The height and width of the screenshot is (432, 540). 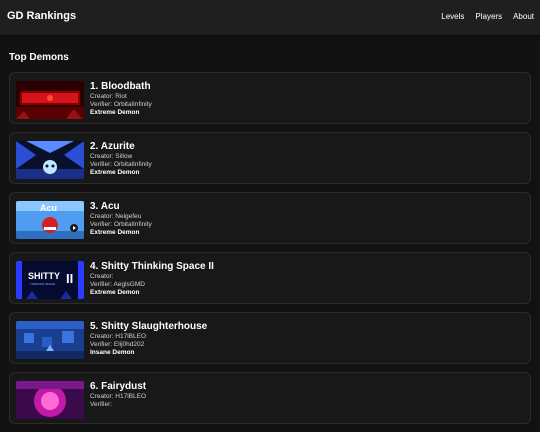 I want to click on level-title: 5. Shitty Slaughterhouse, so click(x=148, y=327).